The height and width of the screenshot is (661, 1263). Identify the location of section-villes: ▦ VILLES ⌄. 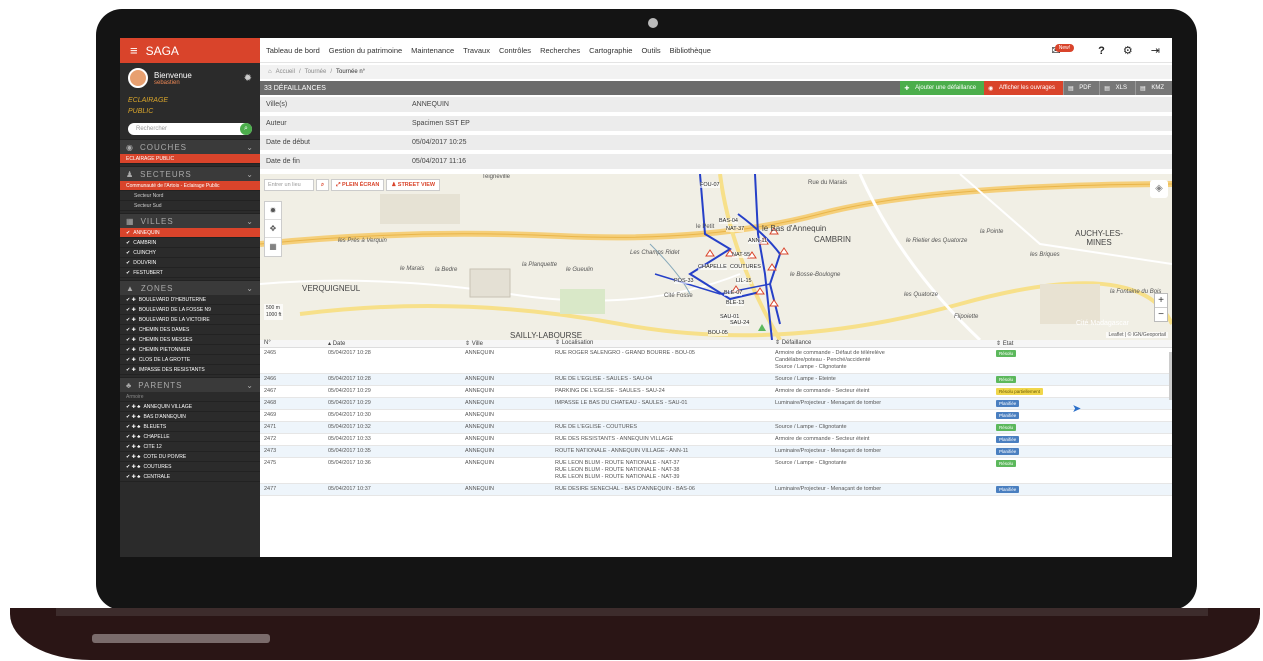
(190, 220).